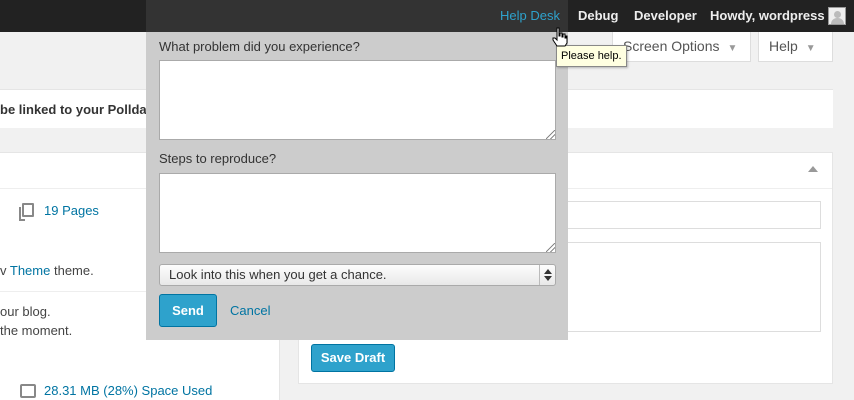 The height and width of the screenshot is (400, 854). Describe the element at coordinates (813, 169) in the screenshot. I see `collapse-arrow-icon` at that location.